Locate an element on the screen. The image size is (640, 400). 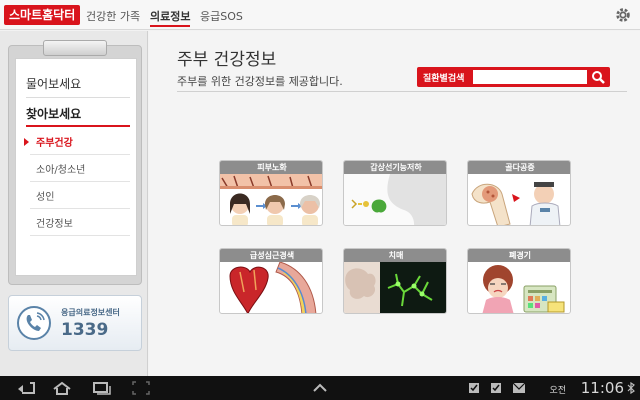
submenu-housewife-health: 주부건강 is located at coordinates (54, 141).